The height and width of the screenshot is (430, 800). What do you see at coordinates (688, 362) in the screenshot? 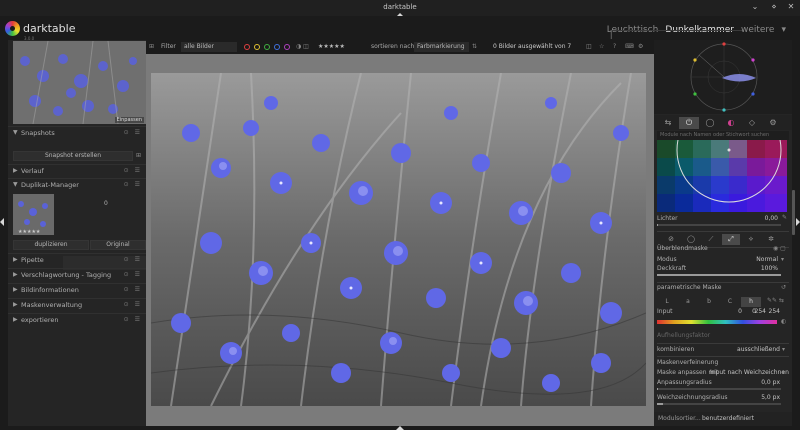
I see `refinement-label: Maskenverfeinerung` at bounding box center [688, 362].